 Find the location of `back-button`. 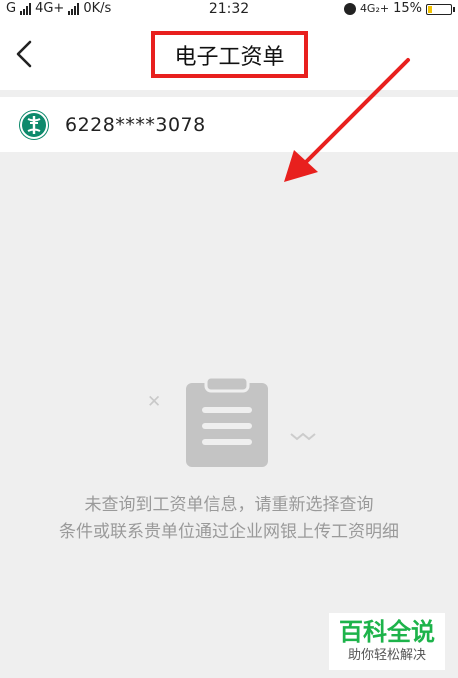

back-button is located at coordinates (26, 54).